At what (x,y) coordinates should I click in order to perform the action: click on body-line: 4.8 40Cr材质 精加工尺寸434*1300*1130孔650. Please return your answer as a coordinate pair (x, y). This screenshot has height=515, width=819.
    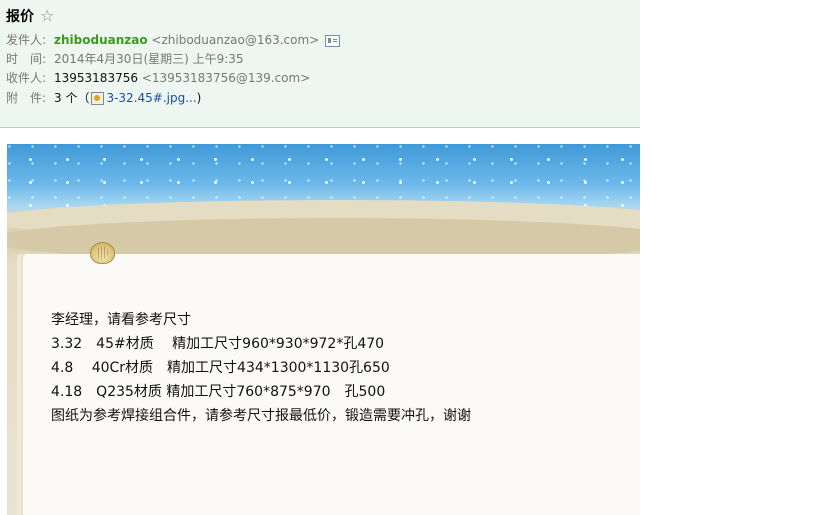
    Looking at the image, I should click on (220, 368).